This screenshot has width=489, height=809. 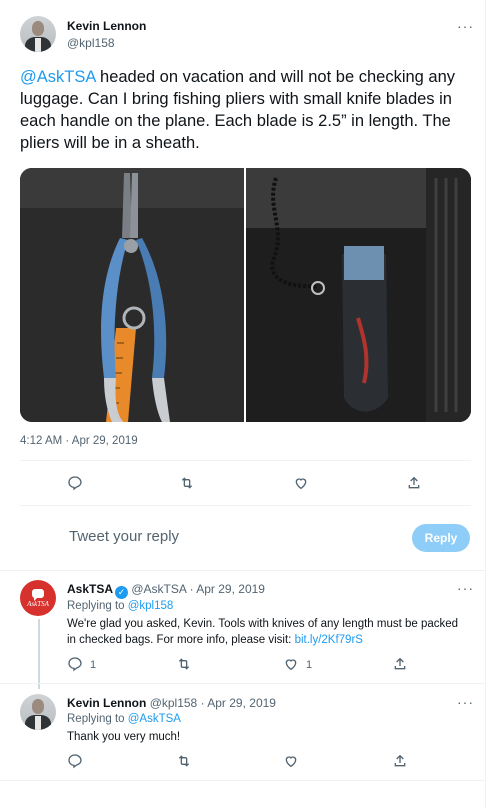 I want to click on reply-author-avatar, so click(x=38, y=712).